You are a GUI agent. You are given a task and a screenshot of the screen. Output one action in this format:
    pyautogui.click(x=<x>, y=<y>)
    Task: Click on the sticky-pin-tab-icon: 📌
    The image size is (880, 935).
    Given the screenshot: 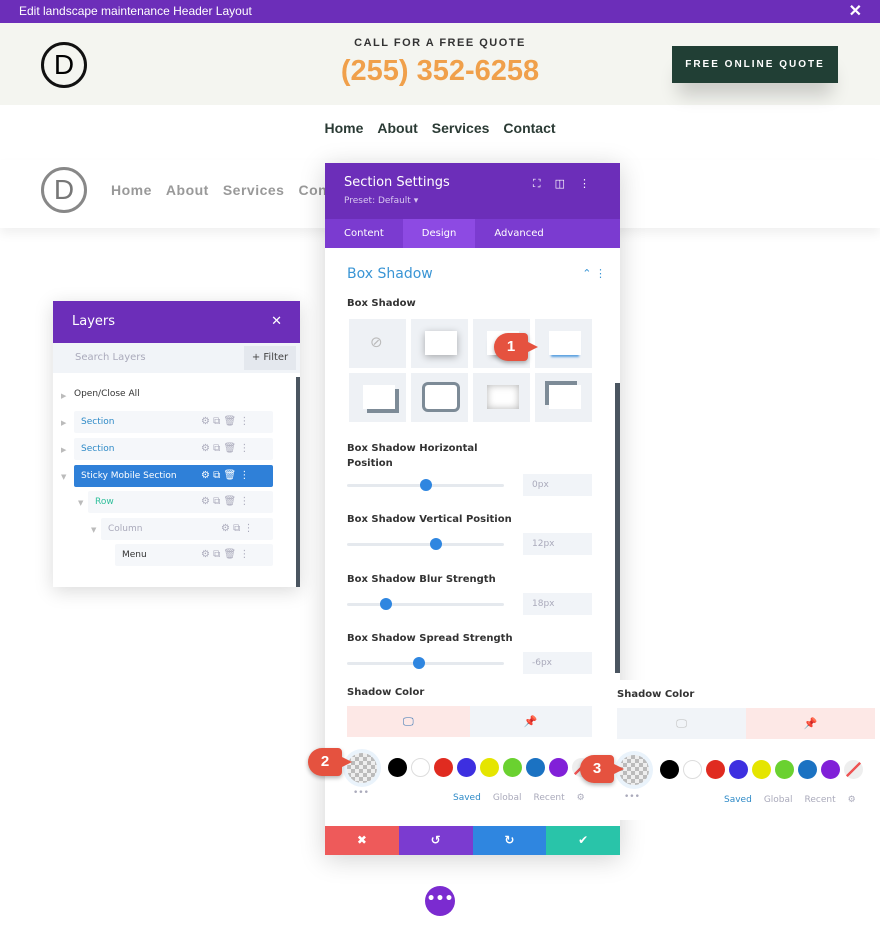 What is the action you would take?
    pyautogui.click(x=810, y=723)
    